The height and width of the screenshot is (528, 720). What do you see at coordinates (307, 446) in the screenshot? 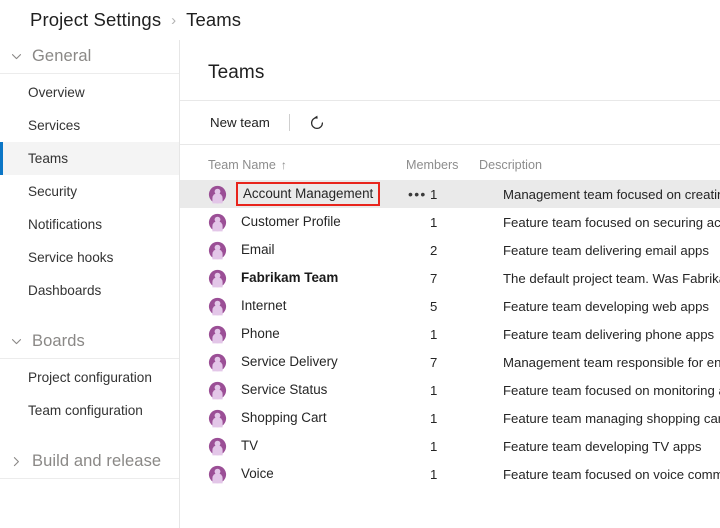
I see `cell-team-name: TV` at bounding box center [307, 446].